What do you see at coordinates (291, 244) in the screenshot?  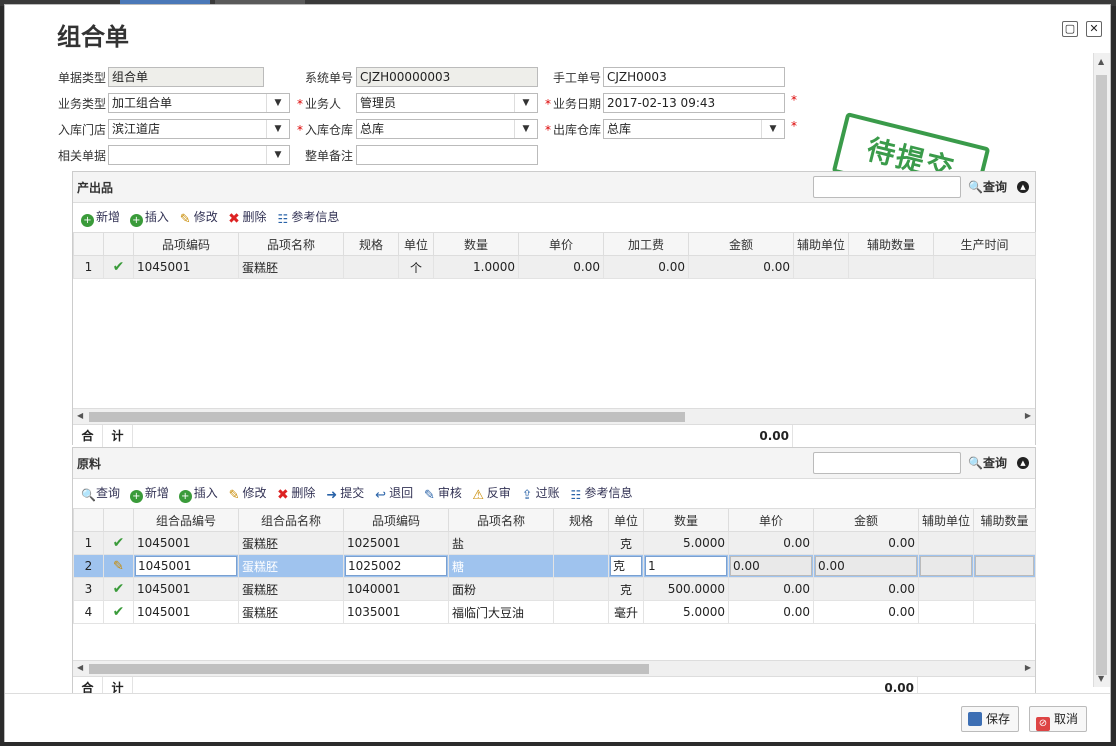 I see `col-header: 品项名称` at bounding box center [291, 244].